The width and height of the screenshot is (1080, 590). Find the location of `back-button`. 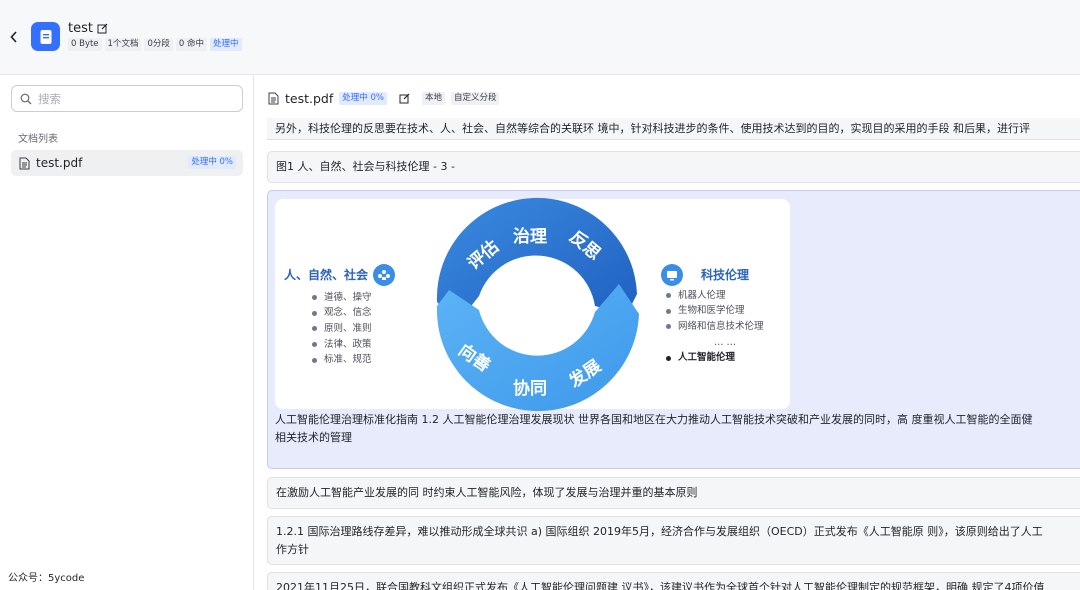

back-button is located at coordinates (14, 37).